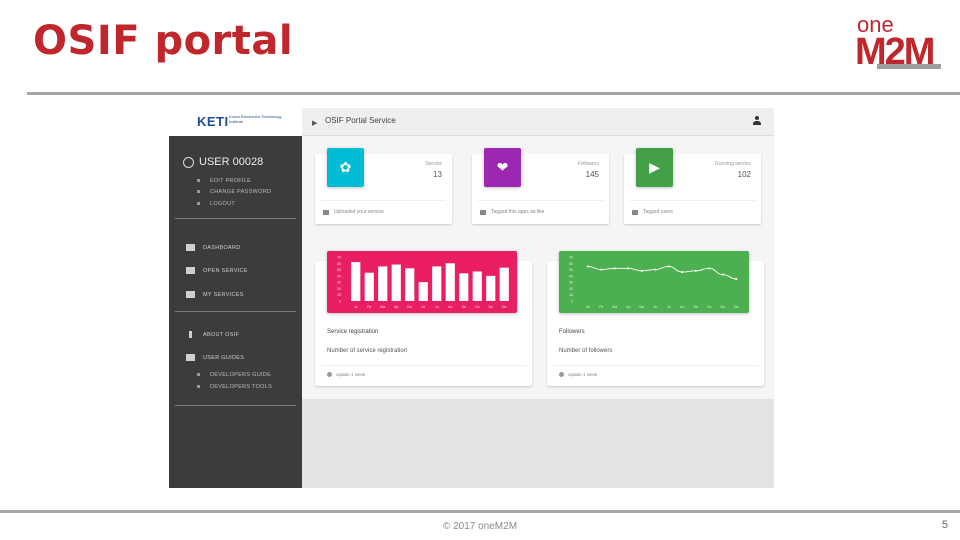 Image resolution: width=960 pixels, height=540 pixels. What do you see at coordinates (383, 186) in the screenshot?
I see `stat-card-service: ✿ Service 13 Uploaded your service` at bounding box center [383, 186].